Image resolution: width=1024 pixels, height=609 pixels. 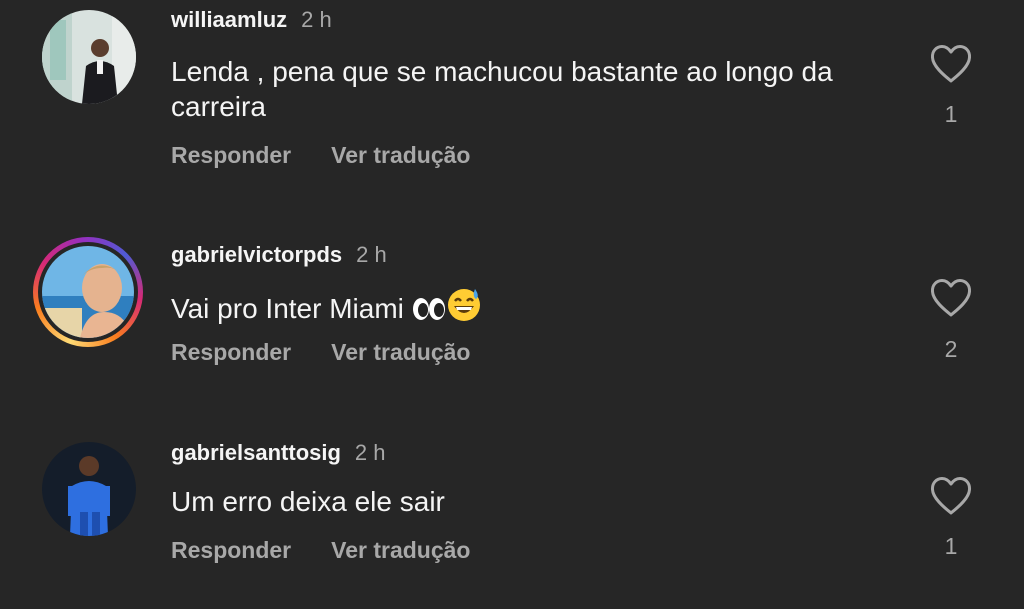 What do you see at coordinates (308, 501) in the screenshot?
I see `comment-text: Um erro deixa ele sair` at bounding box center [308, 501].